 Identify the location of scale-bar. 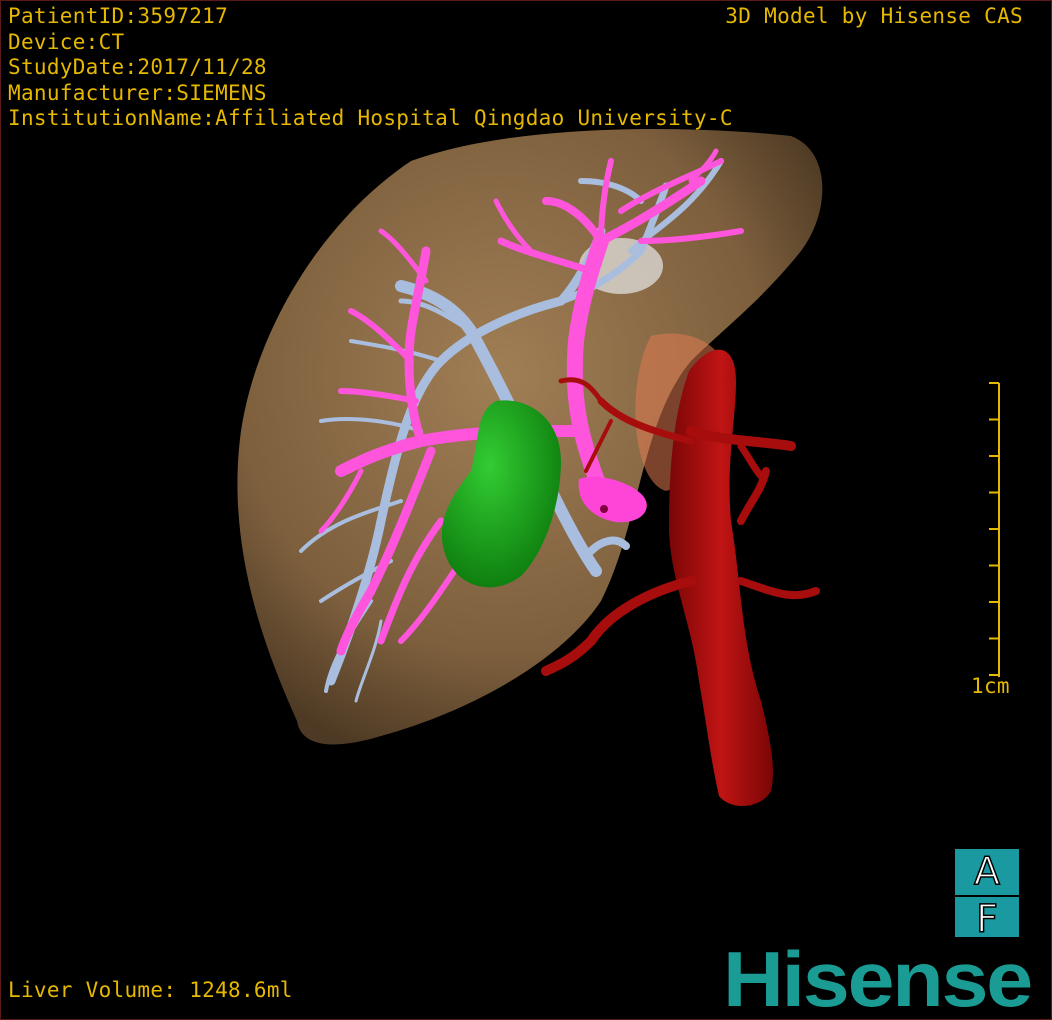
(994, 529).